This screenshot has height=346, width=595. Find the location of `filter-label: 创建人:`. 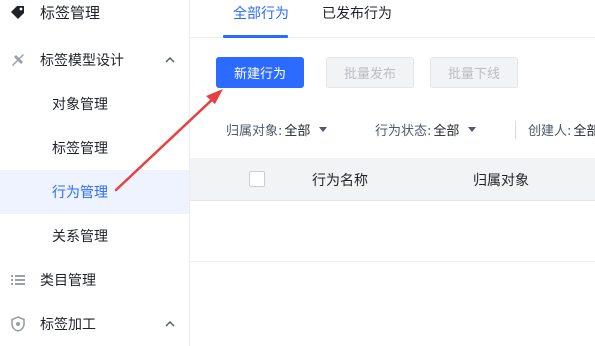

filter-label: 创建人: is located at coordinates (550, 131).